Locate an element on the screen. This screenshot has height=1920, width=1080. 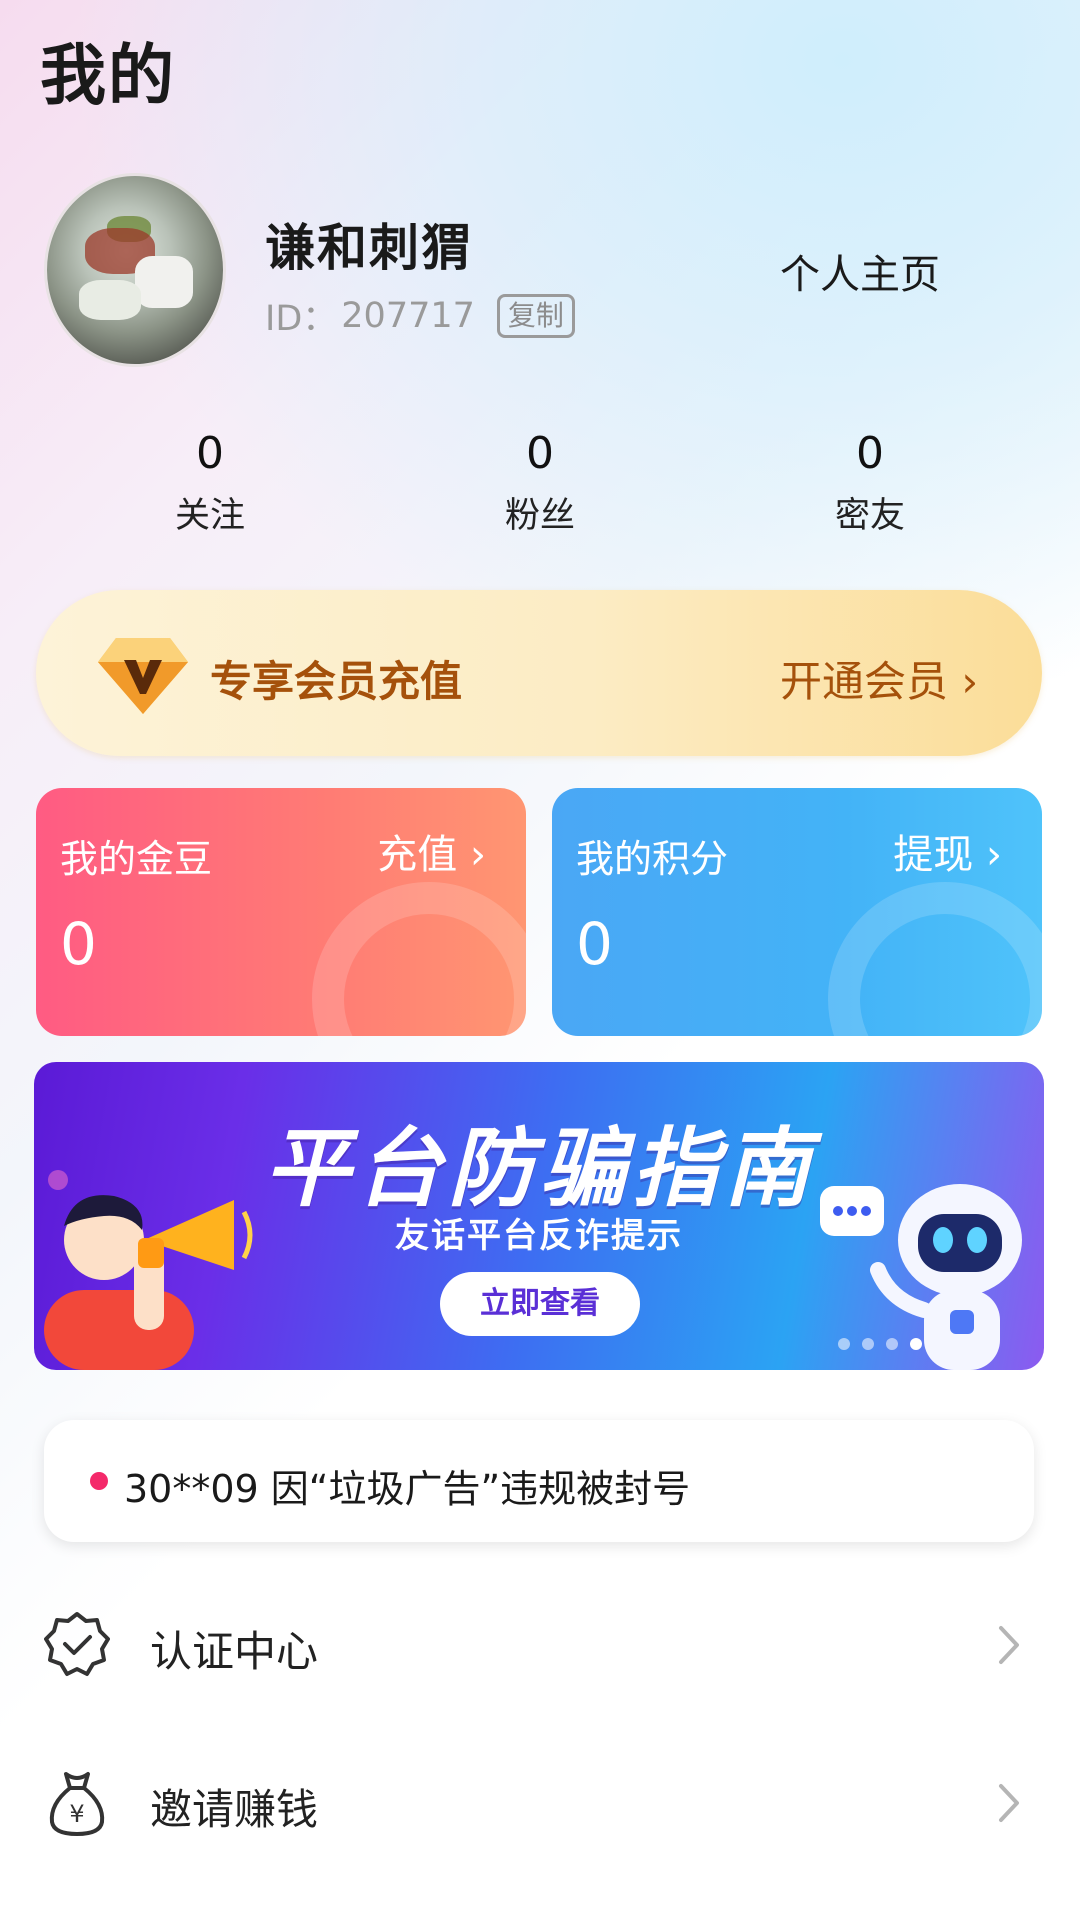
stat-fans: 0 粉丝 is located at coordinates (540, 483).